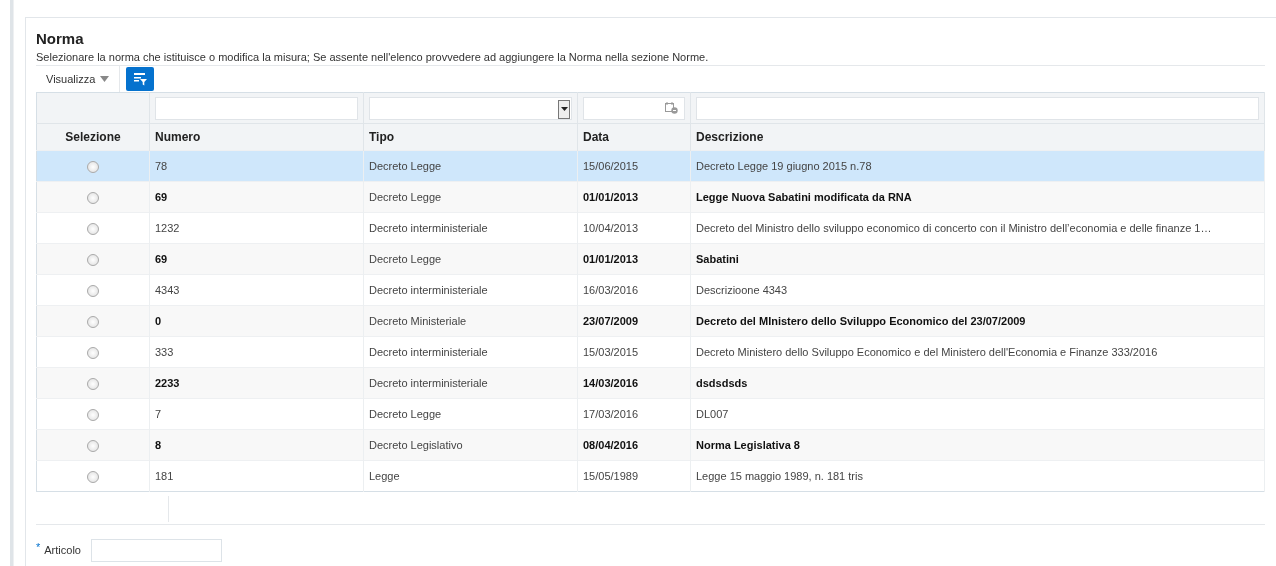  I want to click on table-cell: Legge, so click(384, 476).